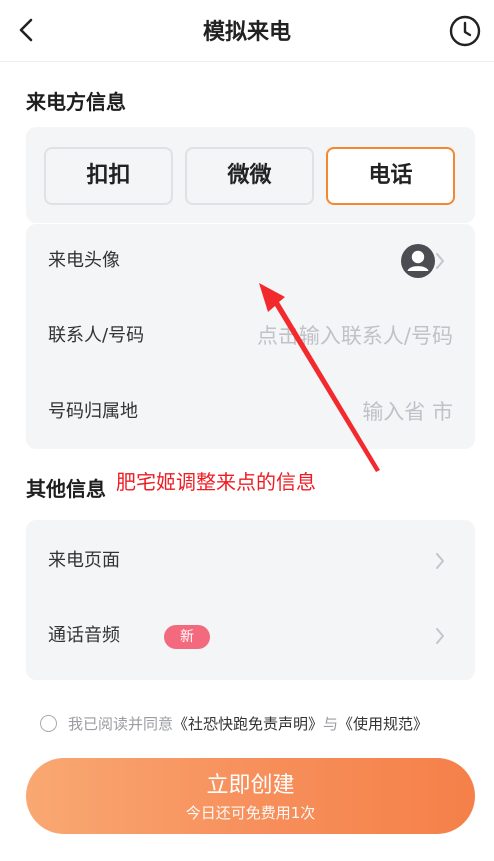  Describe the element at coordinates (76, 102) in the screenshot. I see `caller-section-title: 来电方信息` at that location.